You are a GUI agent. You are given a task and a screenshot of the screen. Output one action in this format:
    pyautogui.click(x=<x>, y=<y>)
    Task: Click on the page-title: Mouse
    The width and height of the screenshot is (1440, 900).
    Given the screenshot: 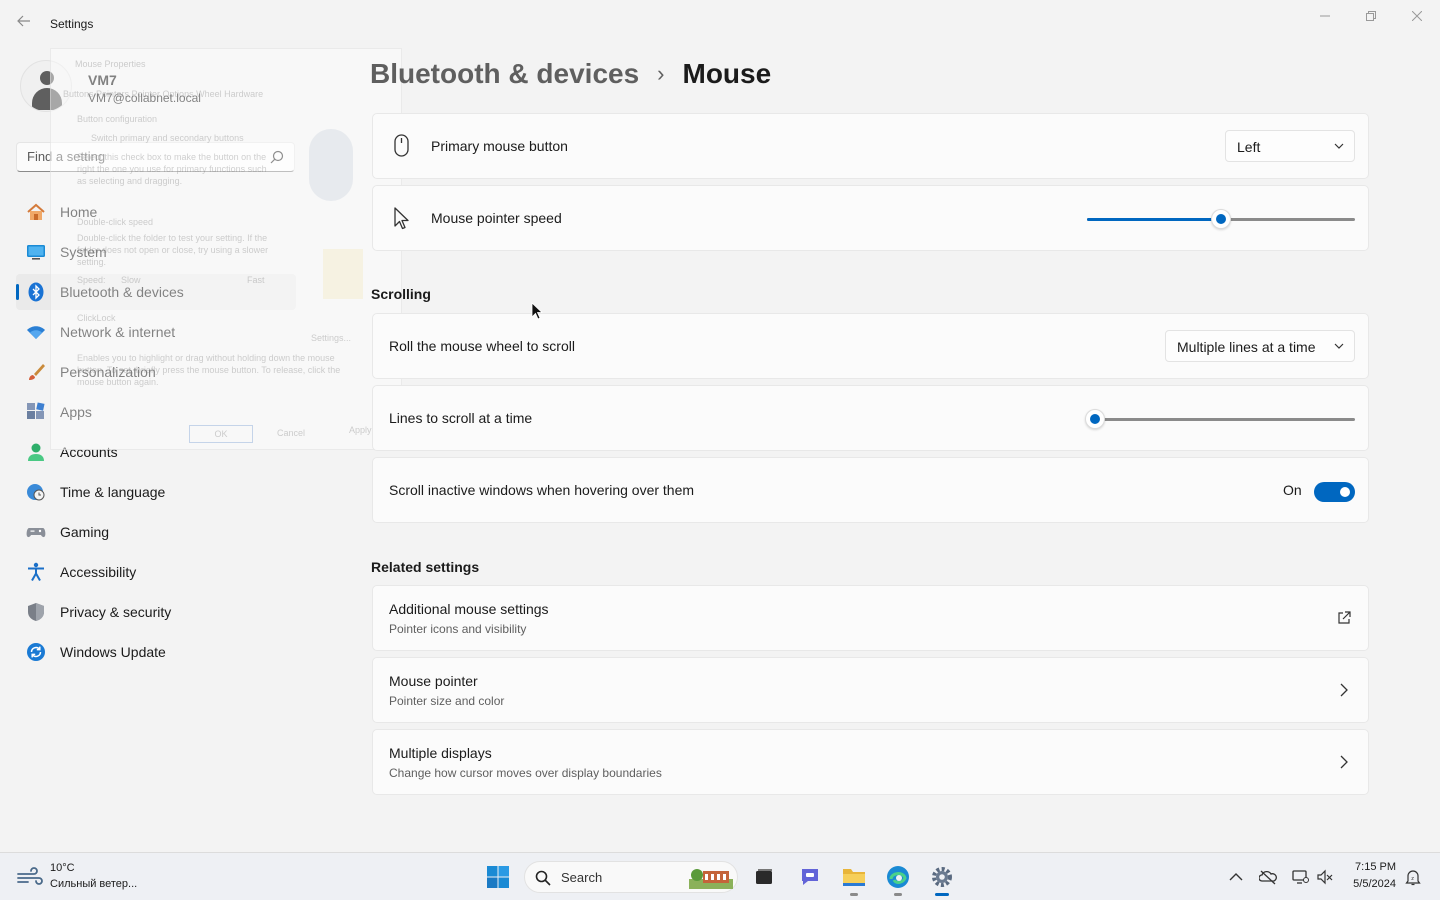 What is the action you would take?
    pyautogui.click(x=727, y=73)
    